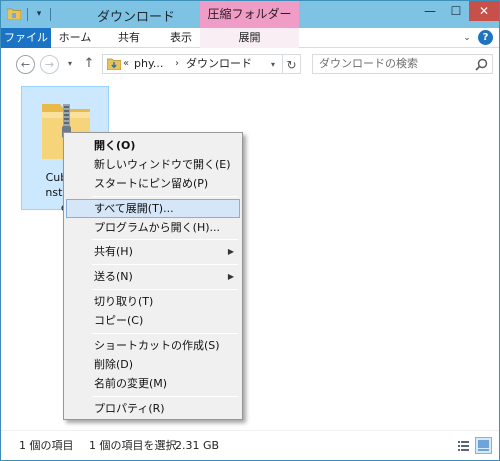 This screenshot has width=500, height=461. I want to click on back-button: ←, so click(25, 64).